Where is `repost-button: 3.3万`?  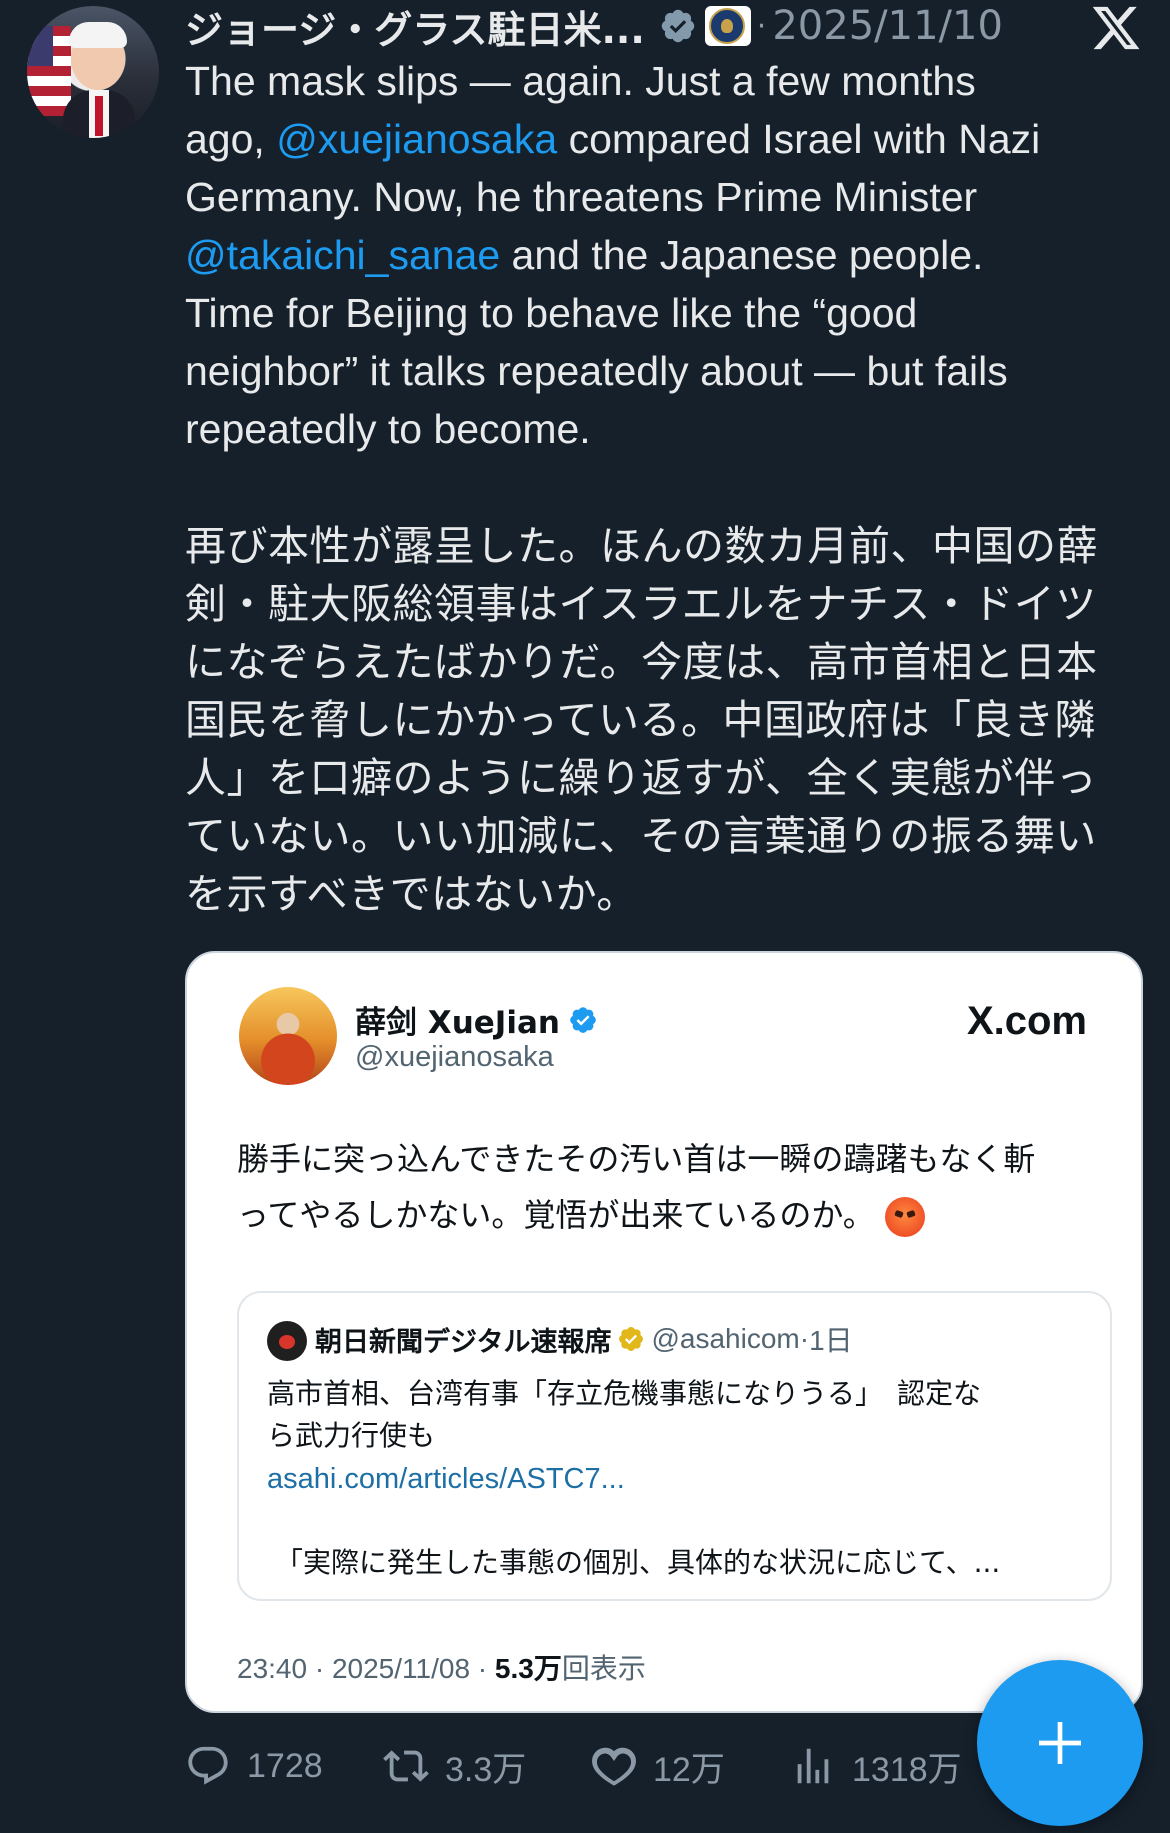 repost-button: 3.3万 is located at coordinates (454, 1766).